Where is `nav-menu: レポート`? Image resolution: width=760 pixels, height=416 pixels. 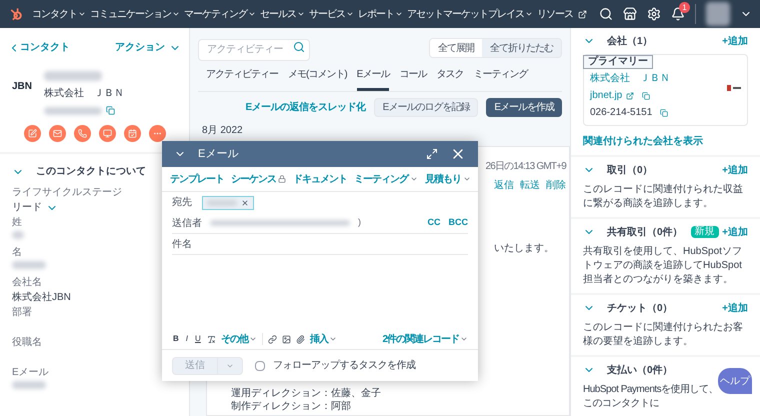
nav-menu: レポート is located at coordinates (380, 14).